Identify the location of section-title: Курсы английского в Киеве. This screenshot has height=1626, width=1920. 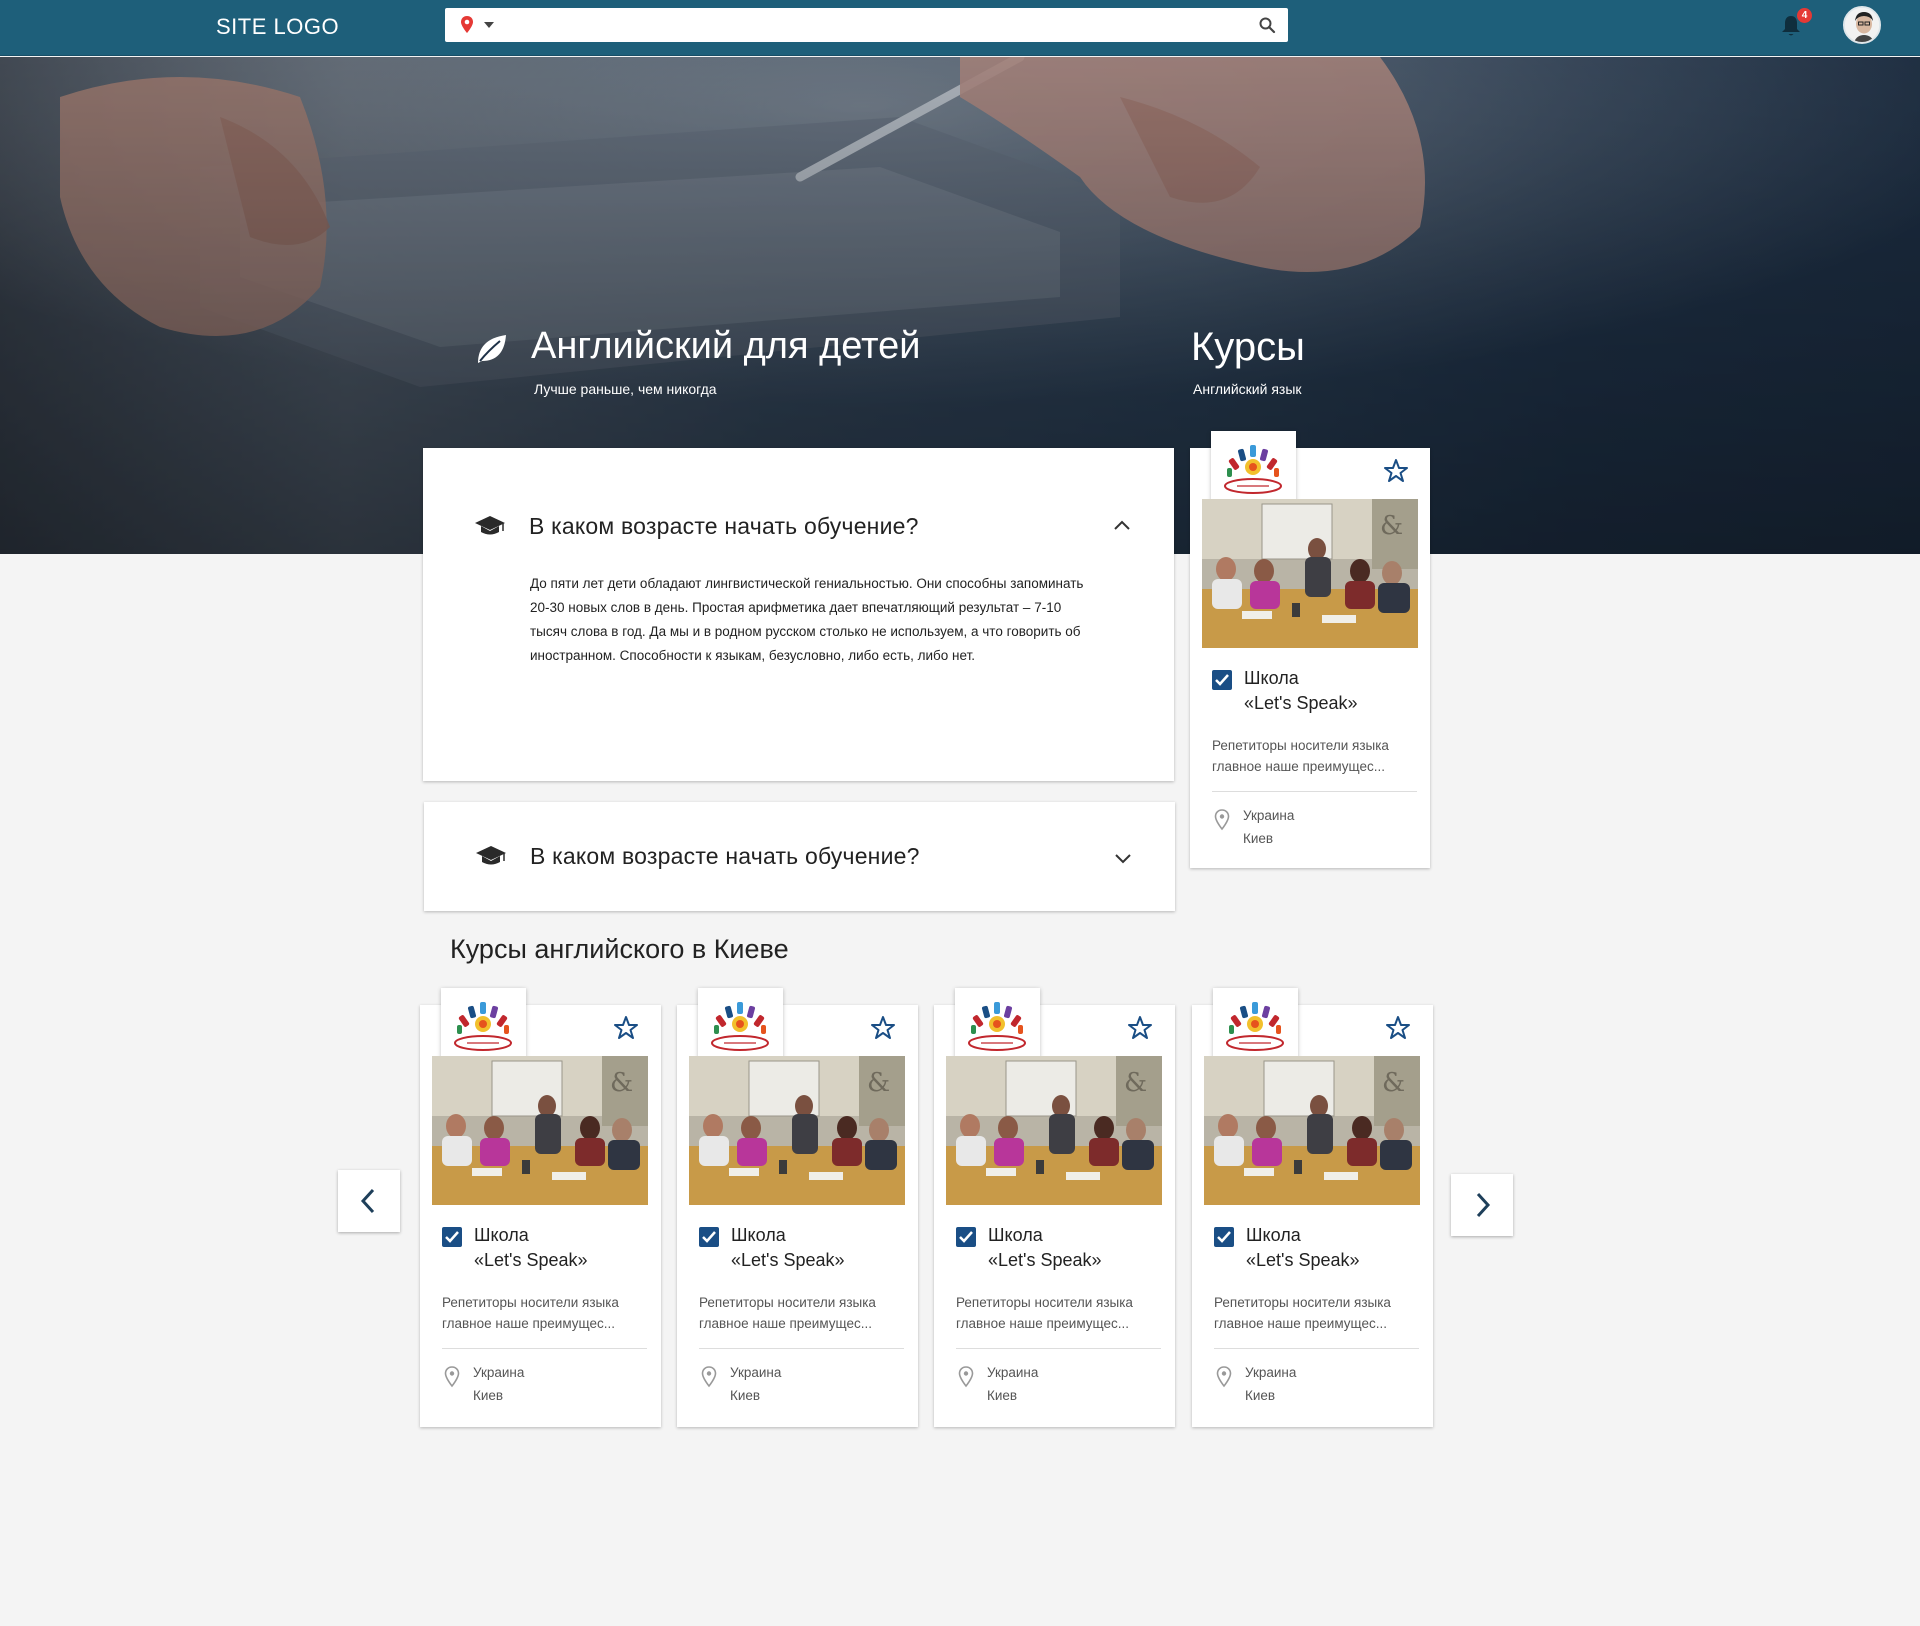
(619, 949).